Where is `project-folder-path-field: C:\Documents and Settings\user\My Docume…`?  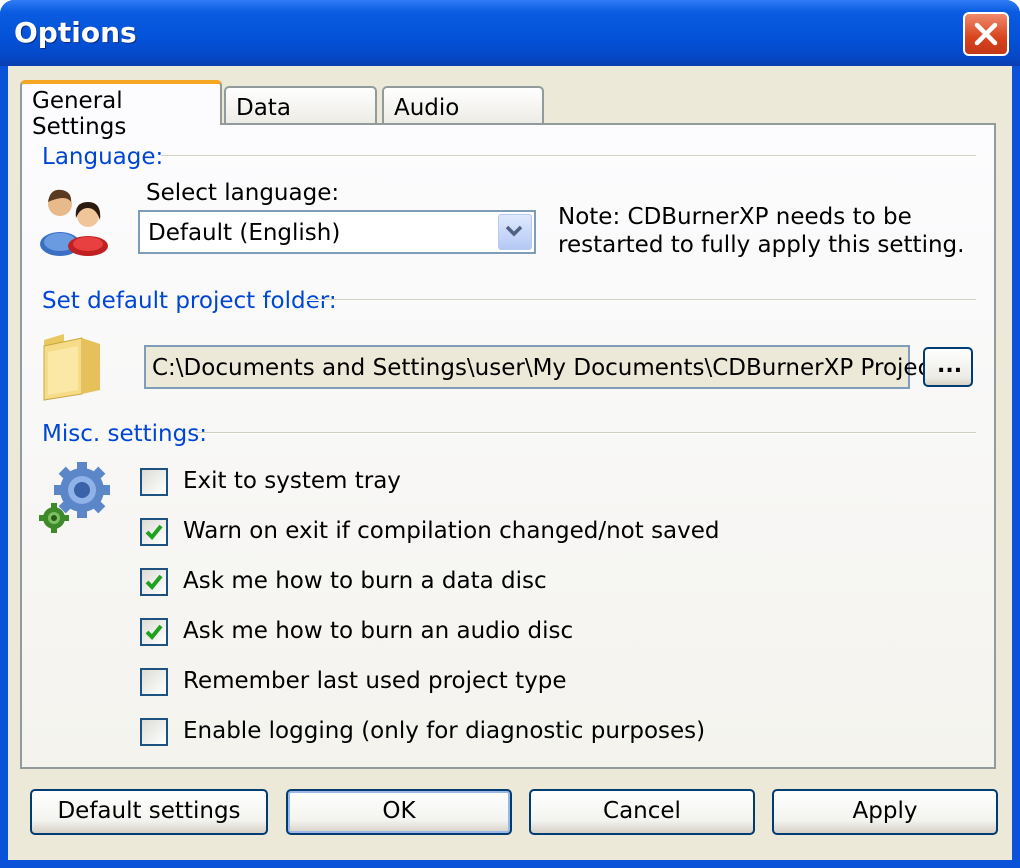 project-folder-path-field: C:\Documents and Settings\user\My Docume… is located at coordinates (551, 367).